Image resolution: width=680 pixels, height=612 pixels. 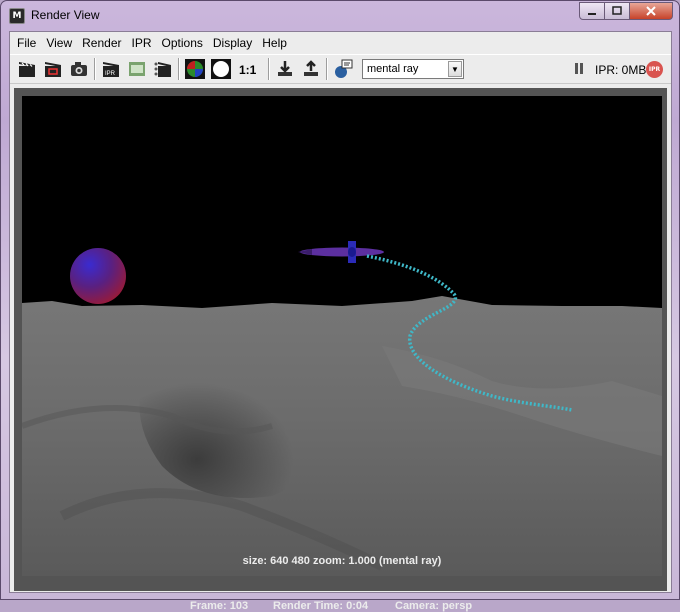 I want to click on keep-image-button, so click(x=285, y=69).